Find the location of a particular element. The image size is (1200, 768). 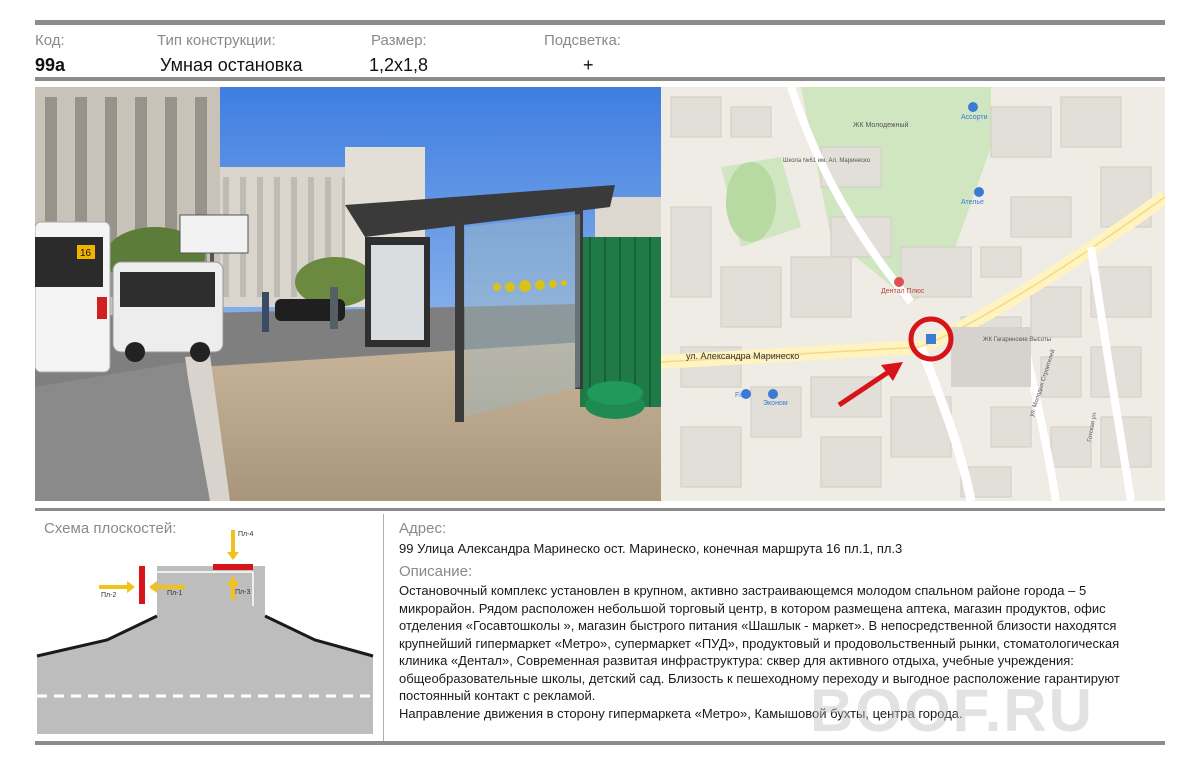

size-value: 1,2х1,8 is located at coordinates (399, 65).